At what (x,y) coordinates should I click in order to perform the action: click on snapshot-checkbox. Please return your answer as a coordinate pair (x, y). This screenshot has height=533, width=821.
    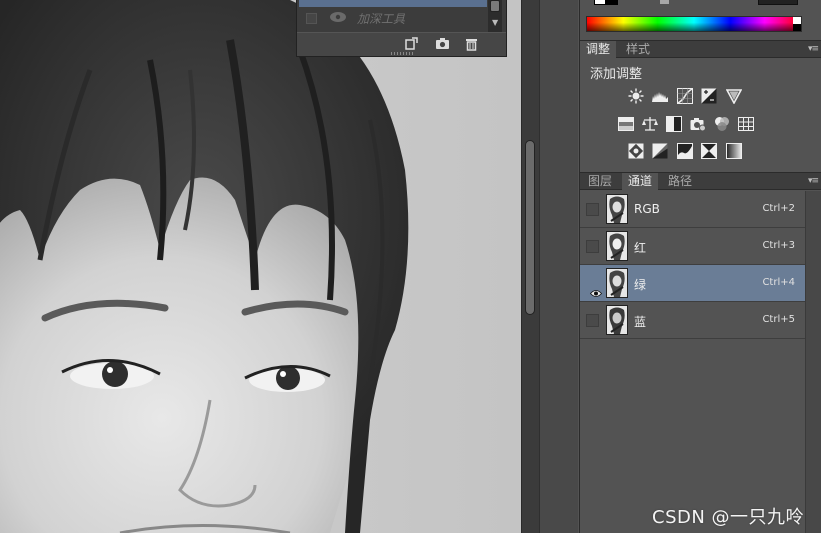
    Looking at the image, I should click on (311, 18).